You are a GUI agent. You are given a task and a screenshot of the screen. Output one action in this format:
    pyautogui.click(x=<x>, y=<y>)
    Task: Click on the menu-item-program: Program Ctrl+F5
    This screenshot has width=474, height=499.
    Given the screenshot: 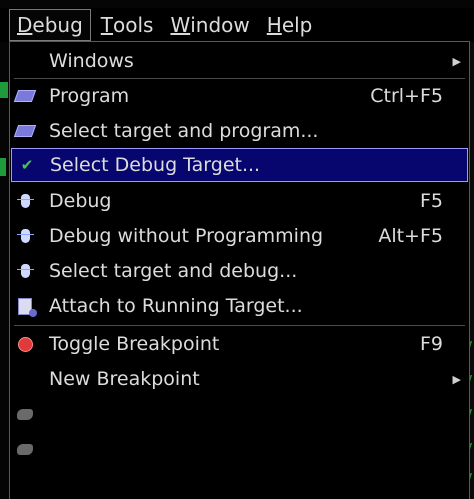 What is the action you would take?
    pyautogui.click(x=239, y=96)
    